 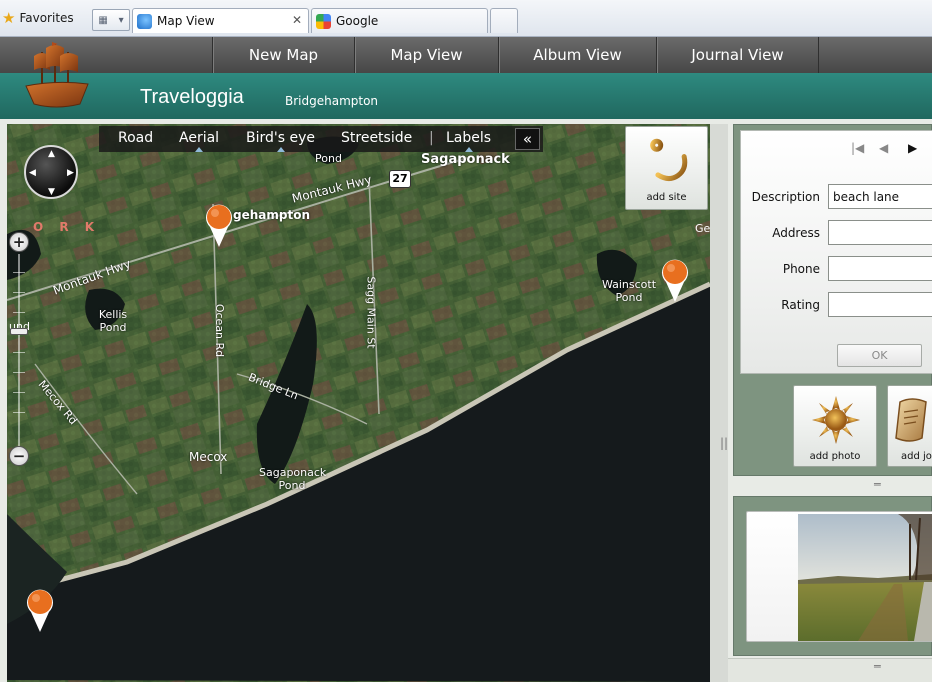 I want to click on map-style-birds-eye-label: Bird's eye, so click(x=280, y=138).